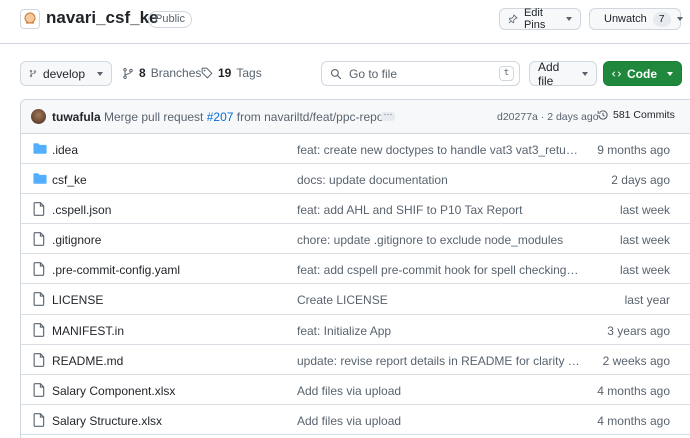 The image size is (690, 438). Describe the element at coordinates (176, 73) in the screenshot. I see `branches-label: Branches` at that location.